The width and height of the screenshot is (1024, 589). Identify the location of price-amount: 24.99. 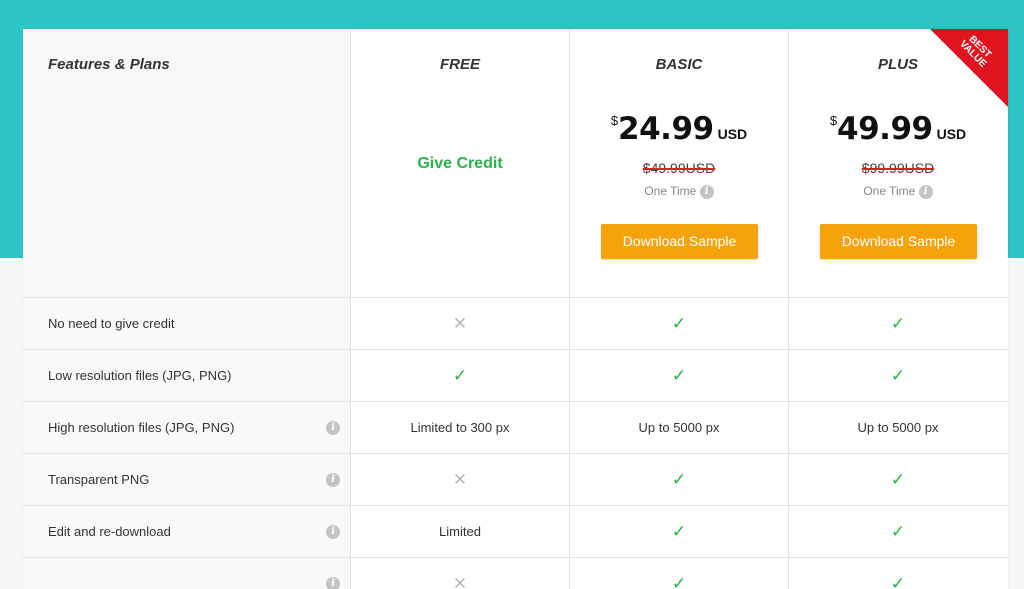
(666, 129).